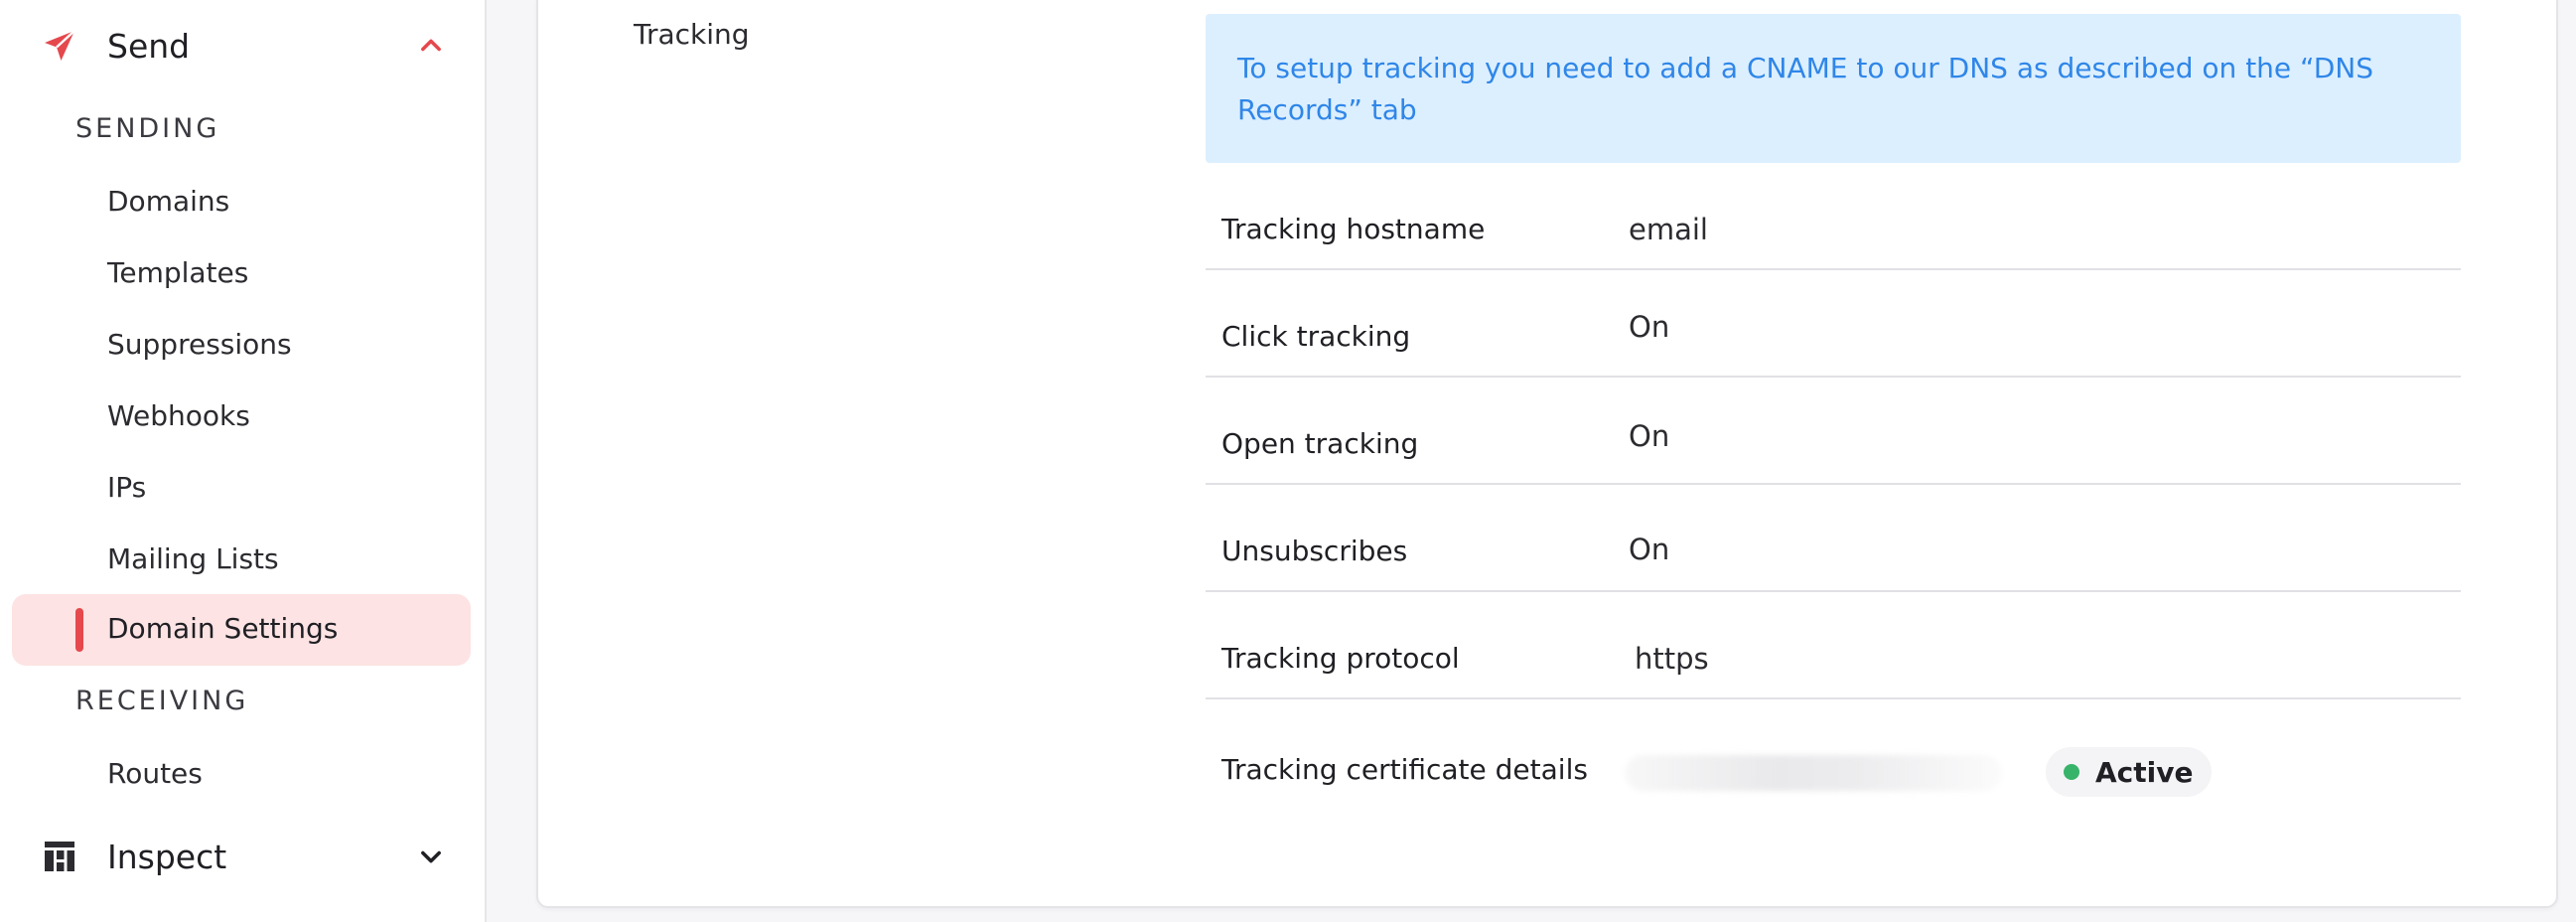 Image resolution: width=2576 pixels, height=922 pixels. I want to click on sidebar-item-suppressions: Suppressions, so click(200, 345).